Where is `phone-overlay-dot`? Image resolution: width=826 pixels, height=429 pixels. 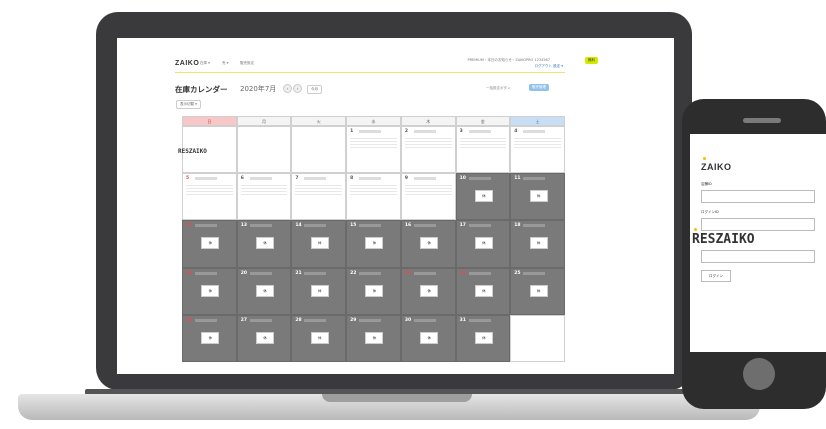 phone-overlay-dot is located at coordinates (695, 229).